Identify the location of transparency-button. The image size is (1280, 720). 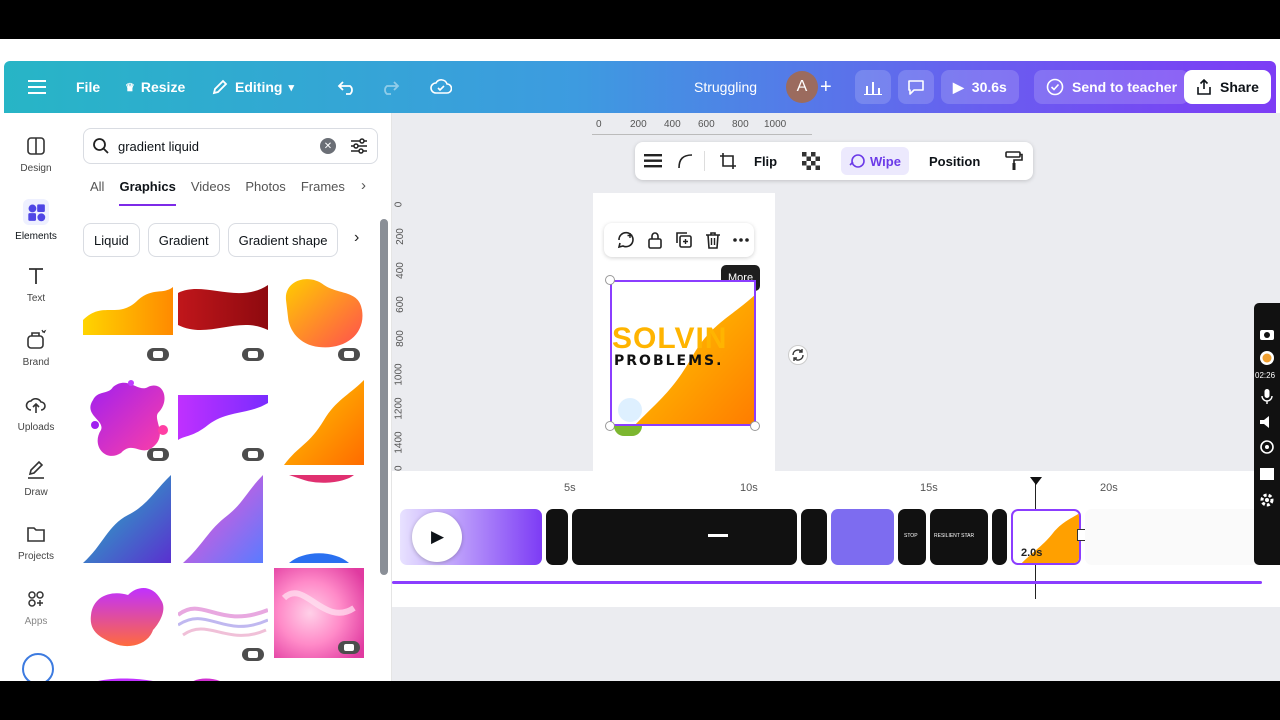
(811, 161).